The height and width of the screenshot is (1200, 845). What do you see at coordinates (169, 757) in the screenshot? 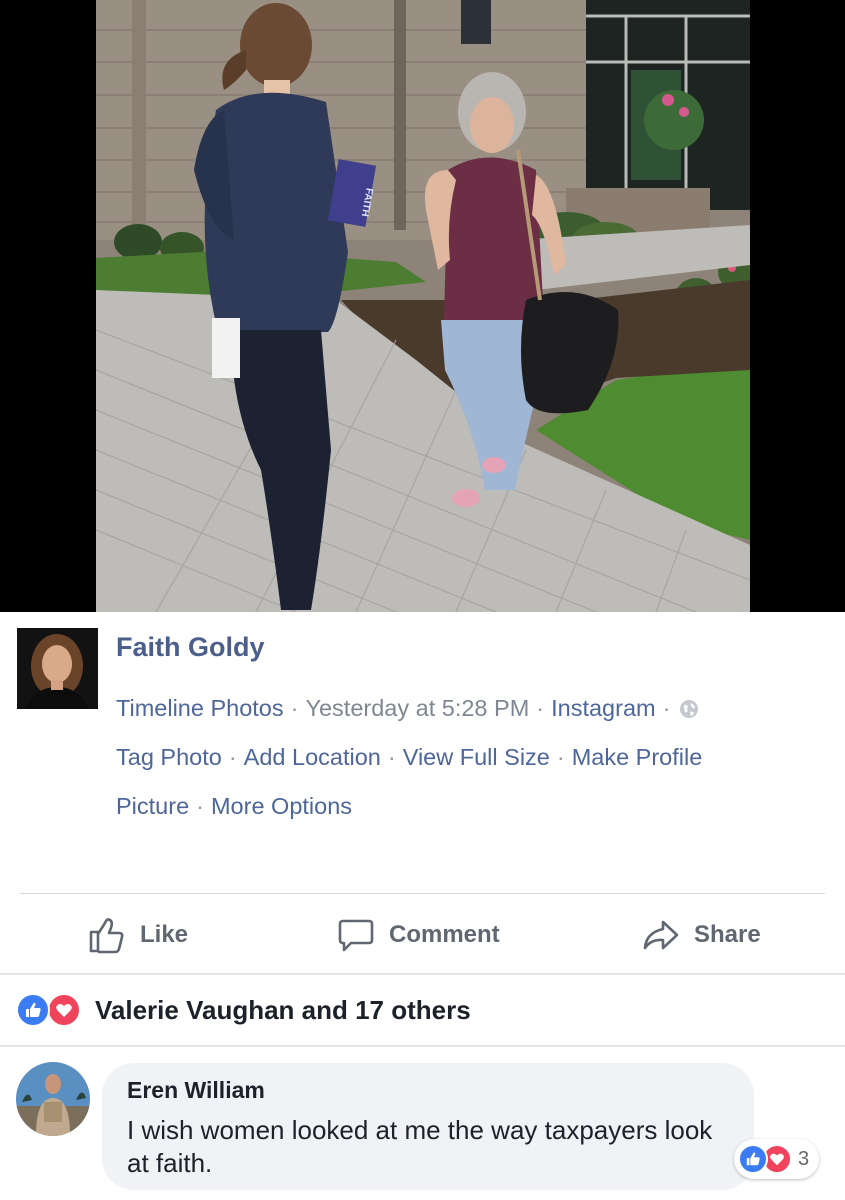
I see `tag-photo-link: Tag Photo` at bounding box center [169, 757].